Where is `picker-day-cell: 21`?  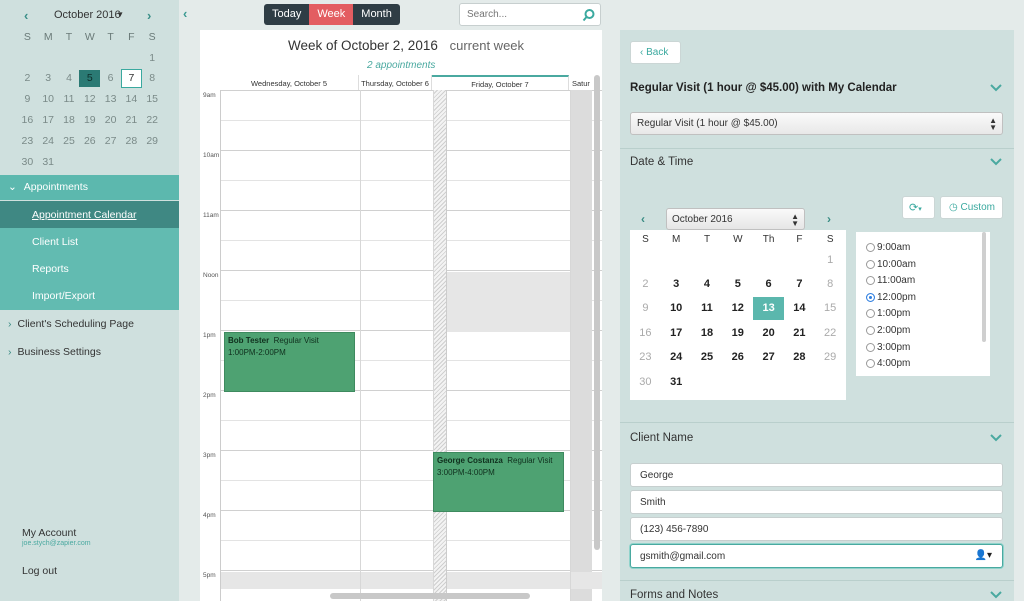 picker-day-cell: 21 is located at coordinates (799, 333).